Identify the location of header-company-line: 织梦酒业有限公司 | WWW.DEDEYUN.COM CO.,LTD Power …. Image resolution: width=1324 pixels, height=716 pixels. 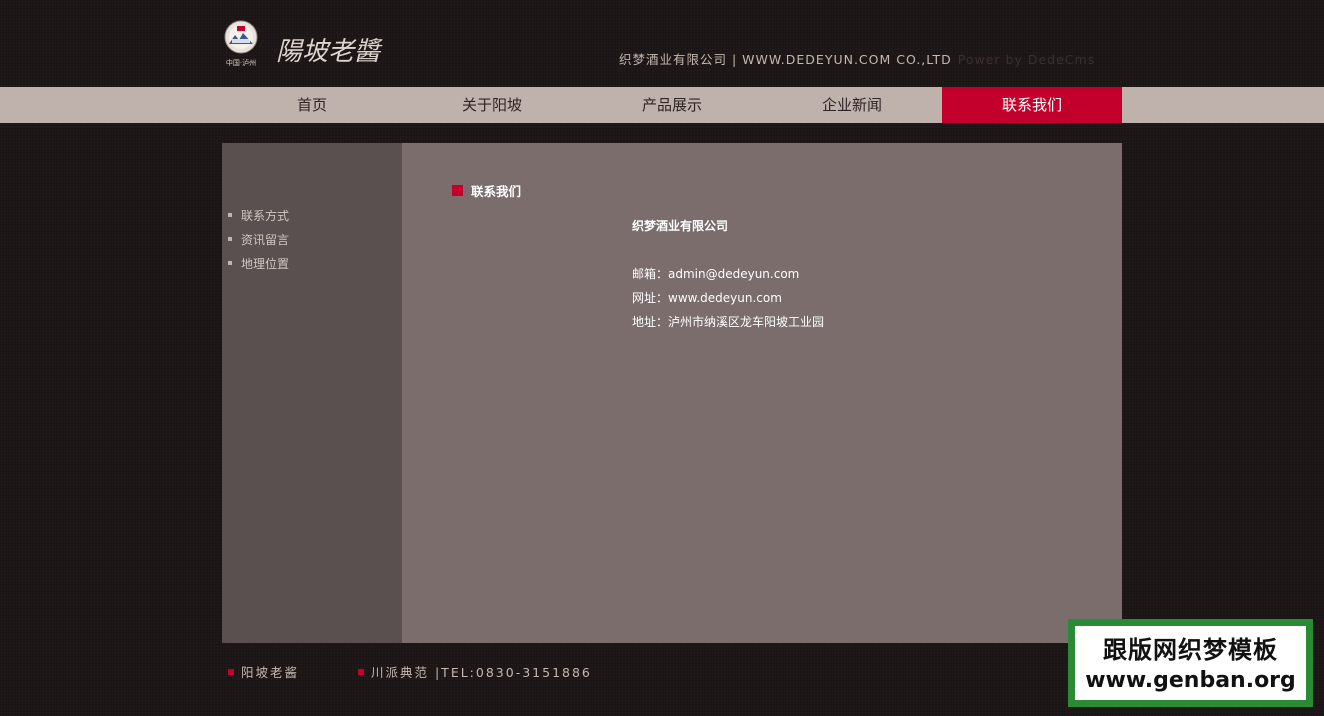
(857, 58).